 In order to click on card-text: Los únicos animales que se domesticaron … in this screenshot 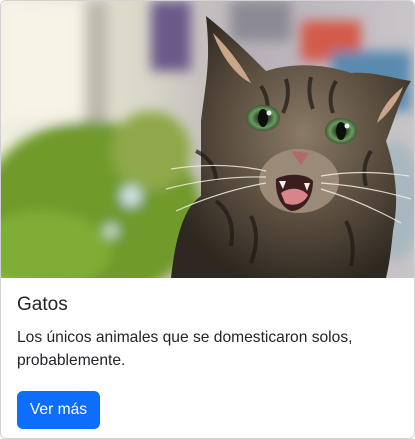, I will do `click(185, 349)`.